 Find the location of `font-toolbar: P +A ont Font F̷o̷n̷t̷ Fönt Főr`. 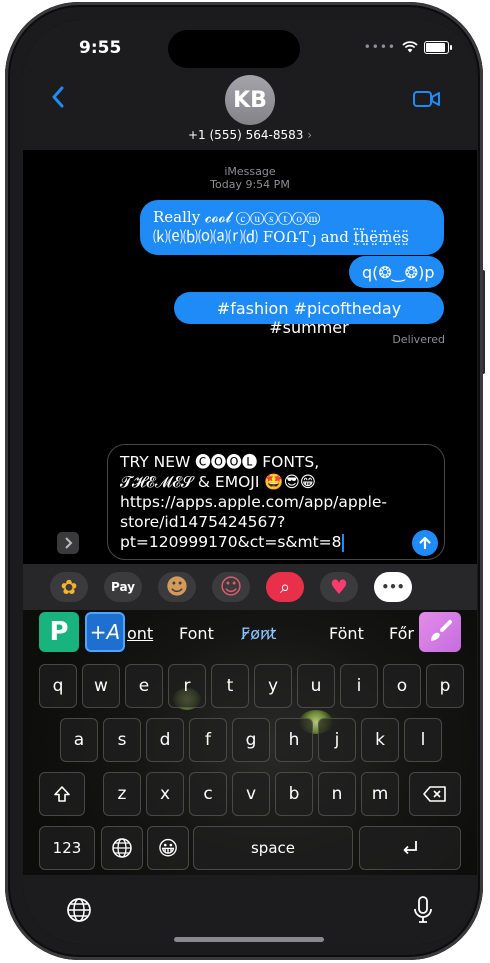

font-toolbar: P +A ont Font F̷o̷n̷t̷ Fönt Főr is located at coordinates (250, 635).